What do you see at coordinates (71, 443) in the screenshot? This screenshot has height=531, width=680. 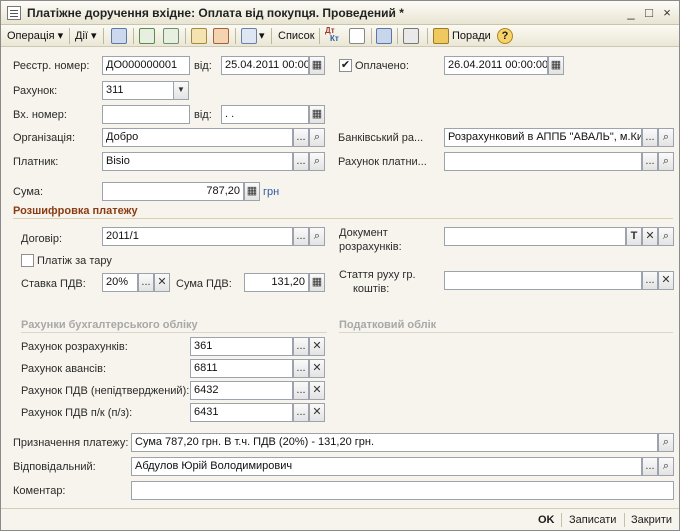 I see `purpose-label: Призначення платежу:` at bounding box center [71, 443].